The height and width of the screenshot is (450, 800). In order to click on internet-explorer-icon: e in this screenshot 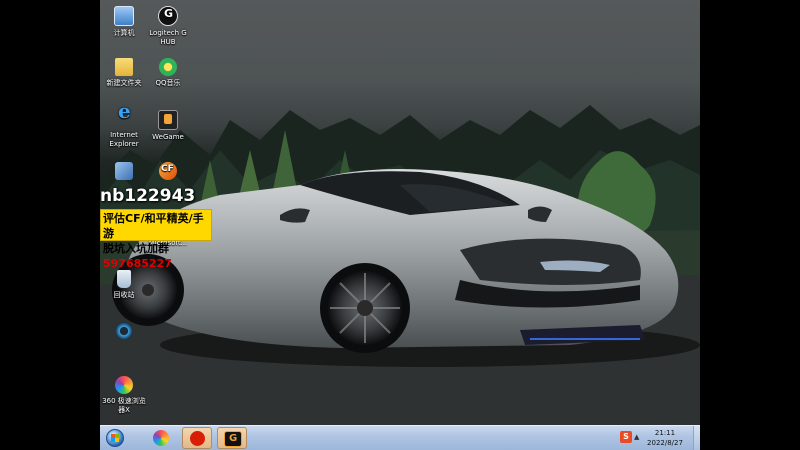, I will do `click(124, 111)`.